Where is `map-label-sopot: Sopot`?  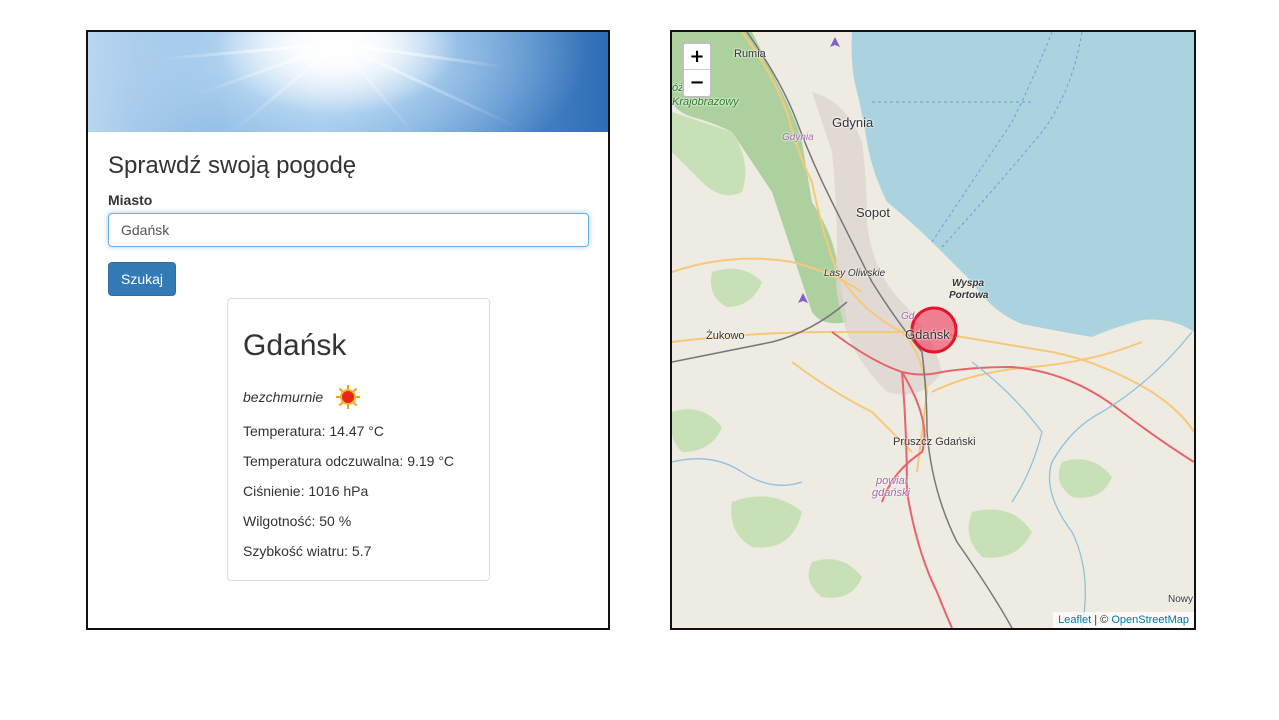
map-label-sopot: Sopot is located at coordinates (873, 212).